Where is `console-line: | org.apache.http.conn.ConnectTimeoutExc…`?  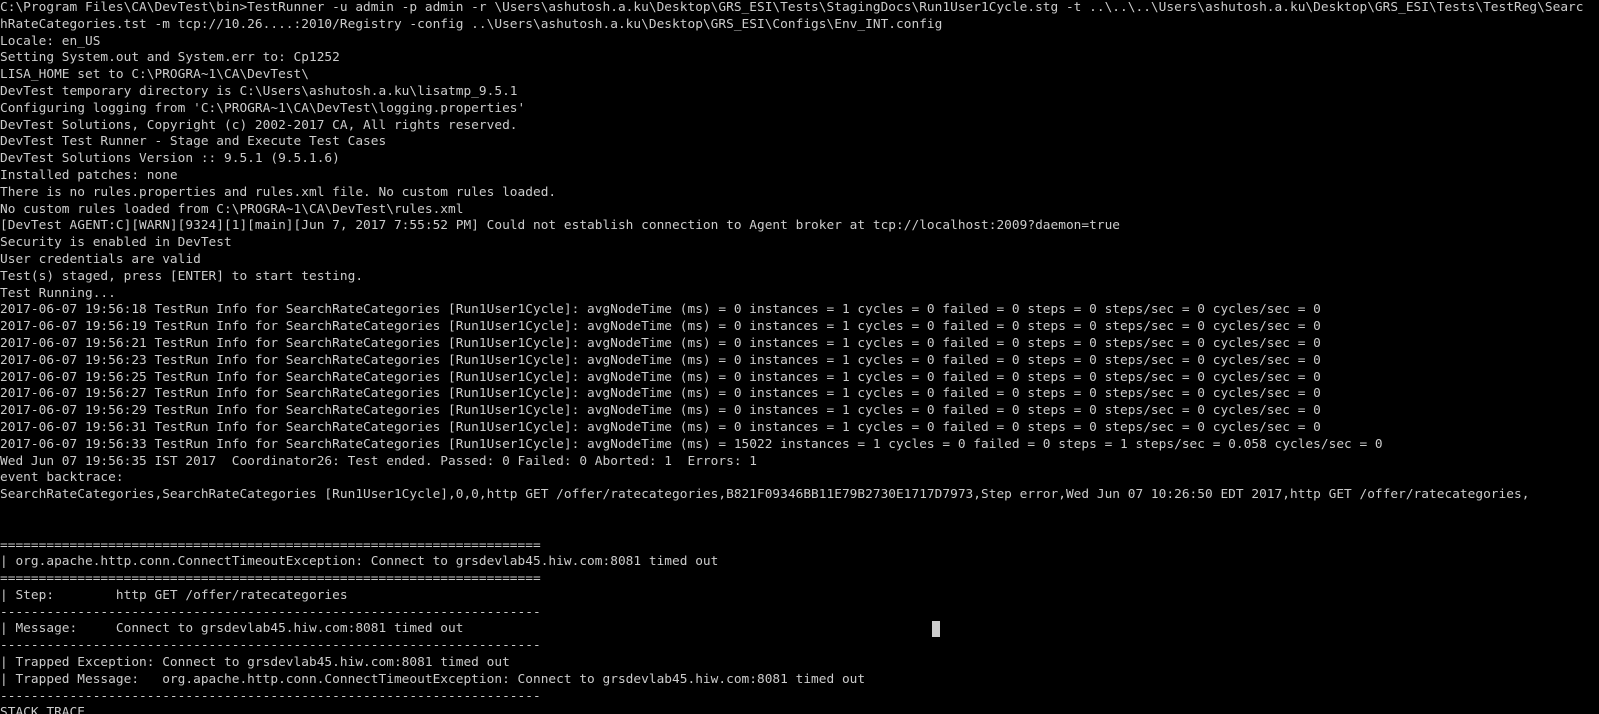
console-line: | org.apache.http.conn.ConnectTimeoutExc… is located at coordinates (359, 562).